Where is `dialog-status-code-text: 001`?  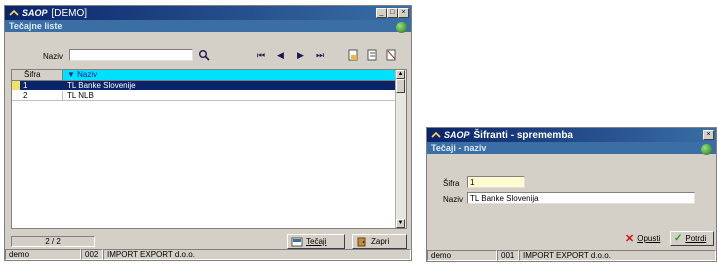 dialog-status-code-text: 001 is located at coordinates (508, 255).